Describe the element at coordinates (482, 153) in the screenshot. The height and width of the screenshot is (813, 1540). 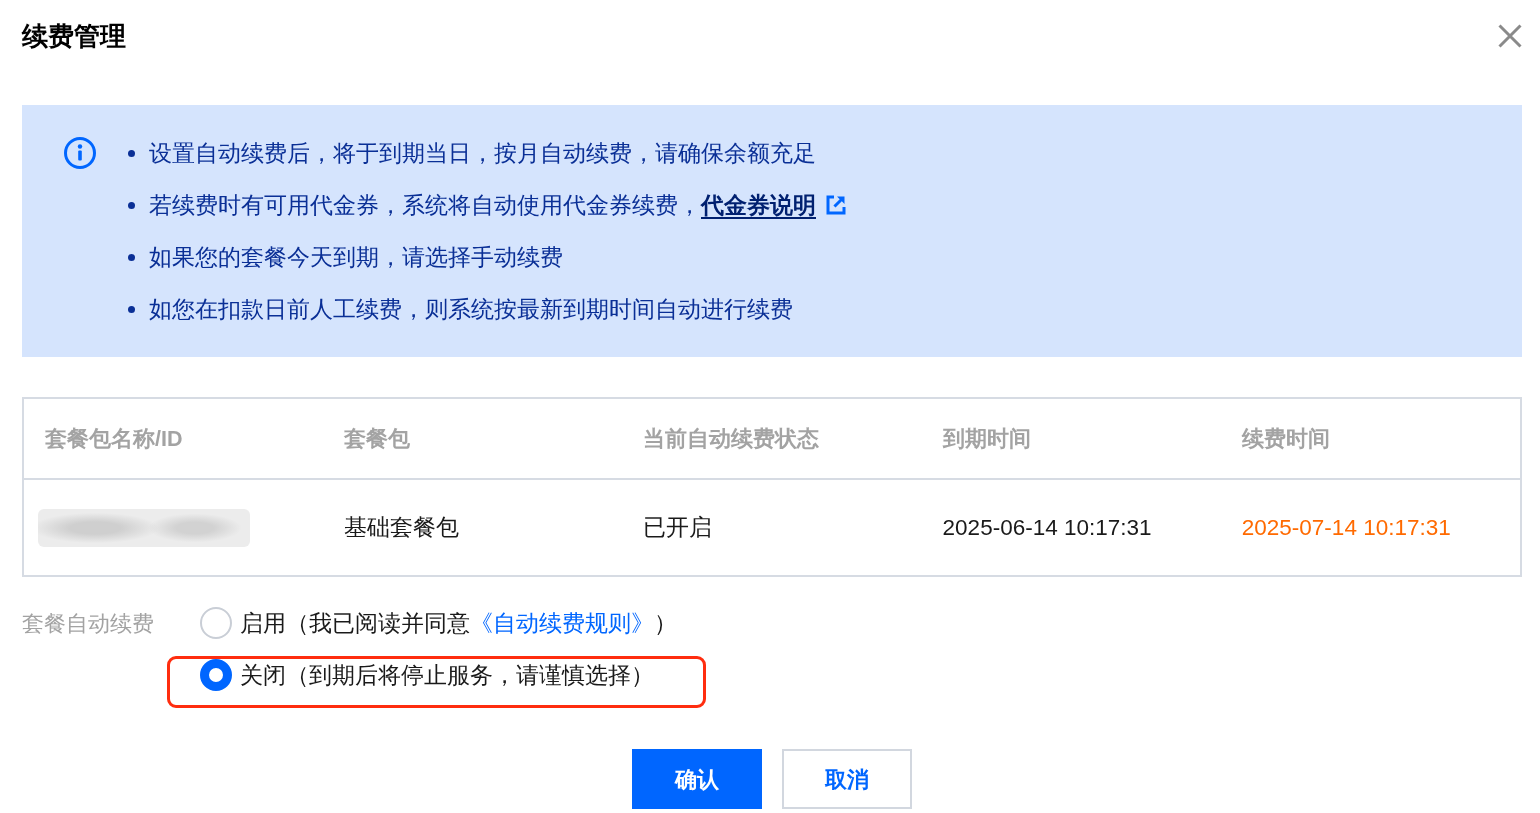
I see `notice-text: 设置自动续费后，将于到期当日，按月自动续费，请确保余额充足` at that location.